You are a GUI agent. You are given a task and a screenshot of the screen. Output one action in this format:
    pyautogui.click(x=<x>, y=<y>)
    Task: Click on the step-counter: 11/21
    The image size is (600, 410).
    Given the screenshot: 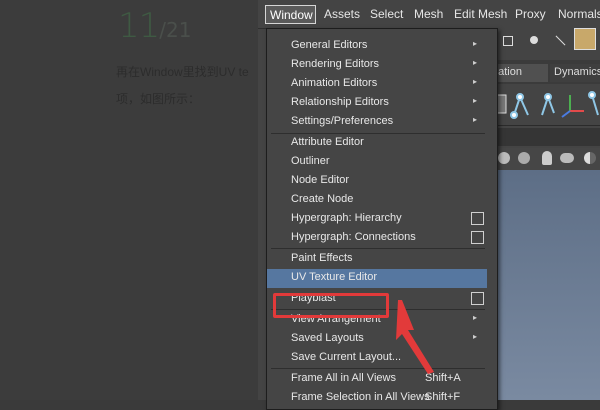 What is the action you would take?
    pyautogui.click(x=154, y=26)
    